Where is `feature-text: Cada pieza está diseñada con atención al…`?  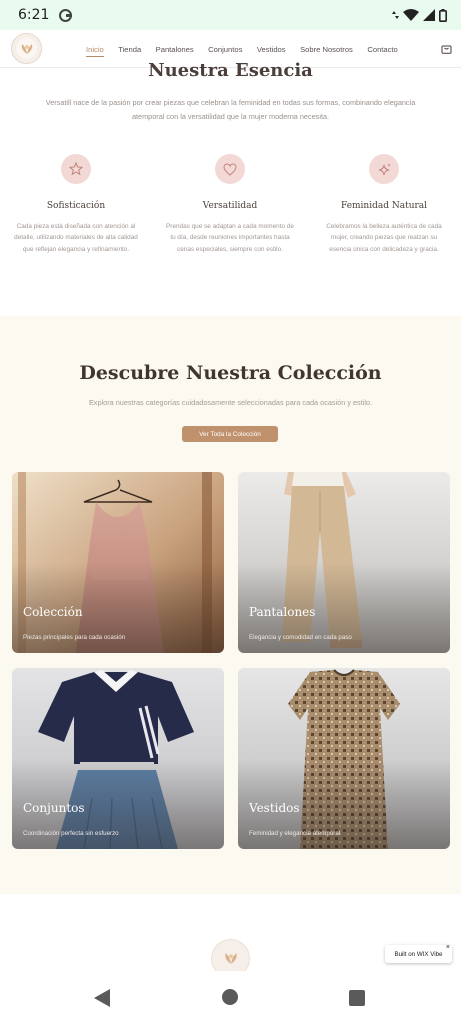 feature-text: Cada pieza está diseñada con atención al… is located at coordinates (76, 238).